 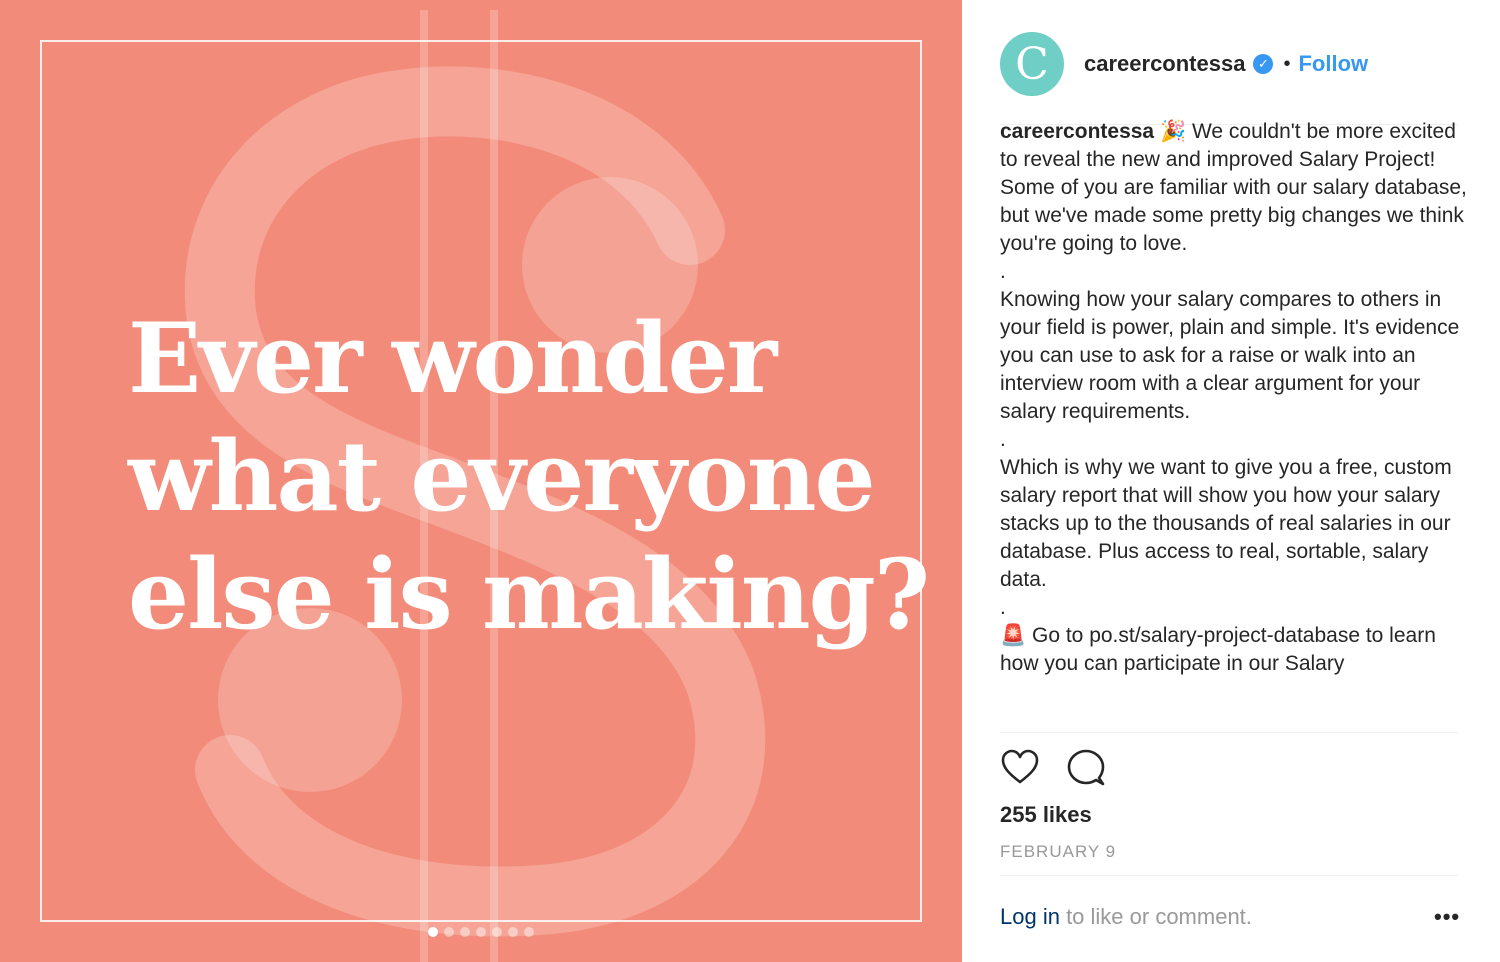 I want to click on caption-username: careercontessa, so click(x=1077, y=131).